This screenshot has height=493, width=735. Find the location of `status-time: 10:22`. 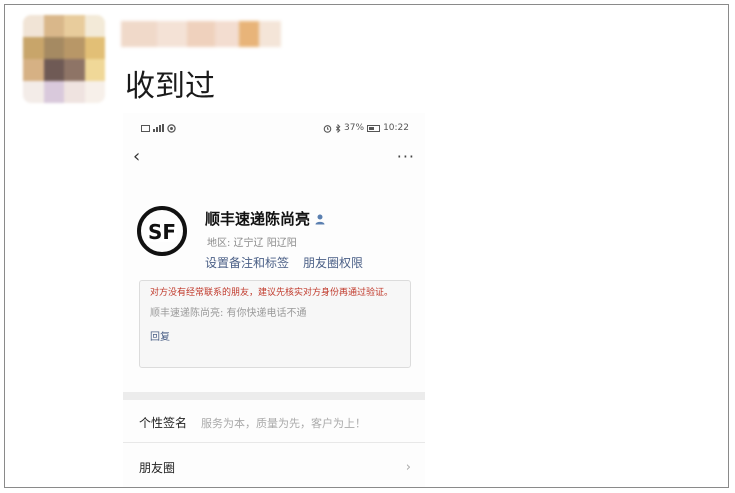

status-time: 10:22 is located at coordinates (396, 128).